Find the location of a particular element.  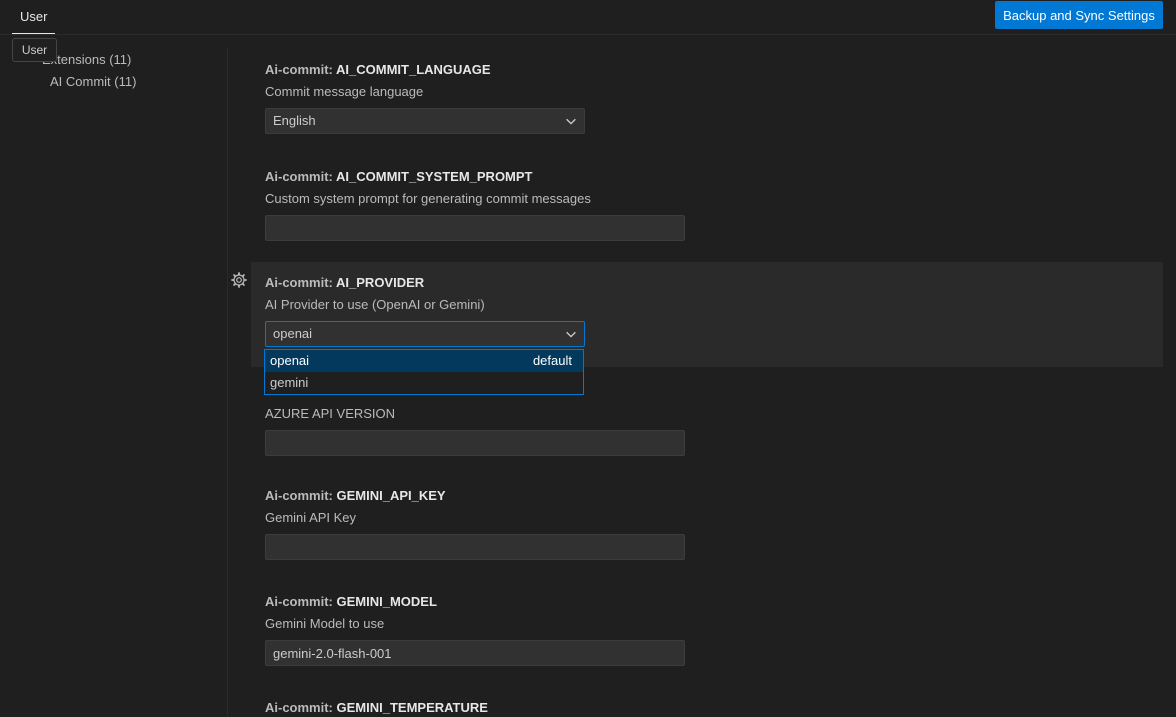

option-label: gemini is located at coordinates (289, 382).